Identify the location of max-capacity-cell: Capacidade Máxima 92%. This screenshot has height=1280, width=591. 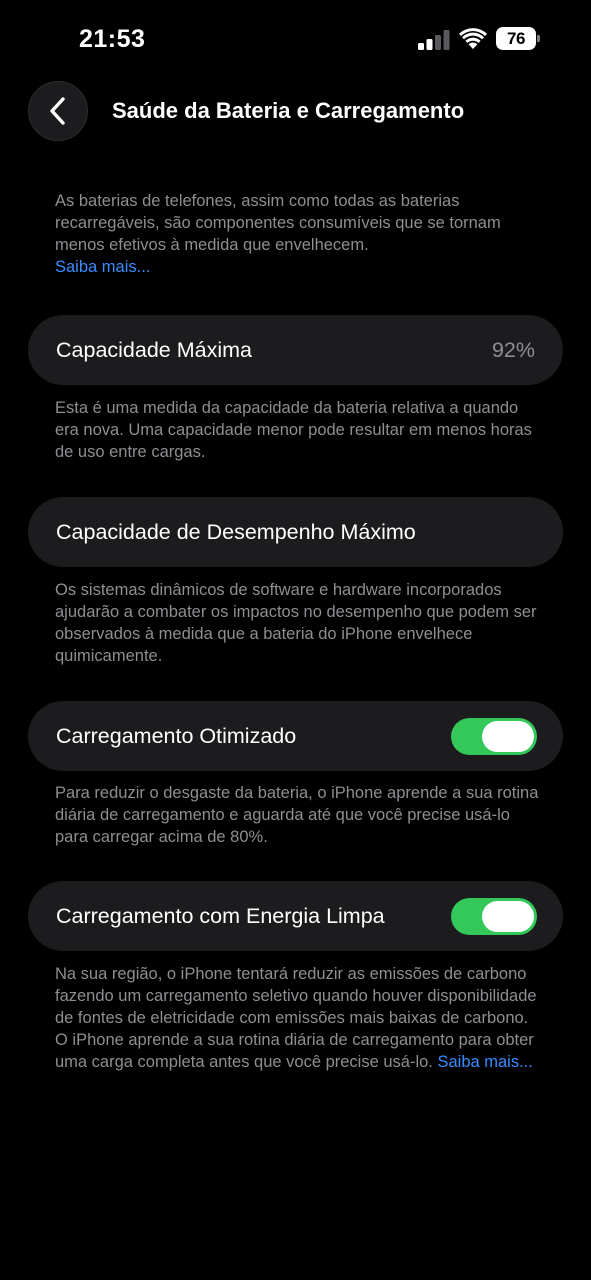
(295, 350).